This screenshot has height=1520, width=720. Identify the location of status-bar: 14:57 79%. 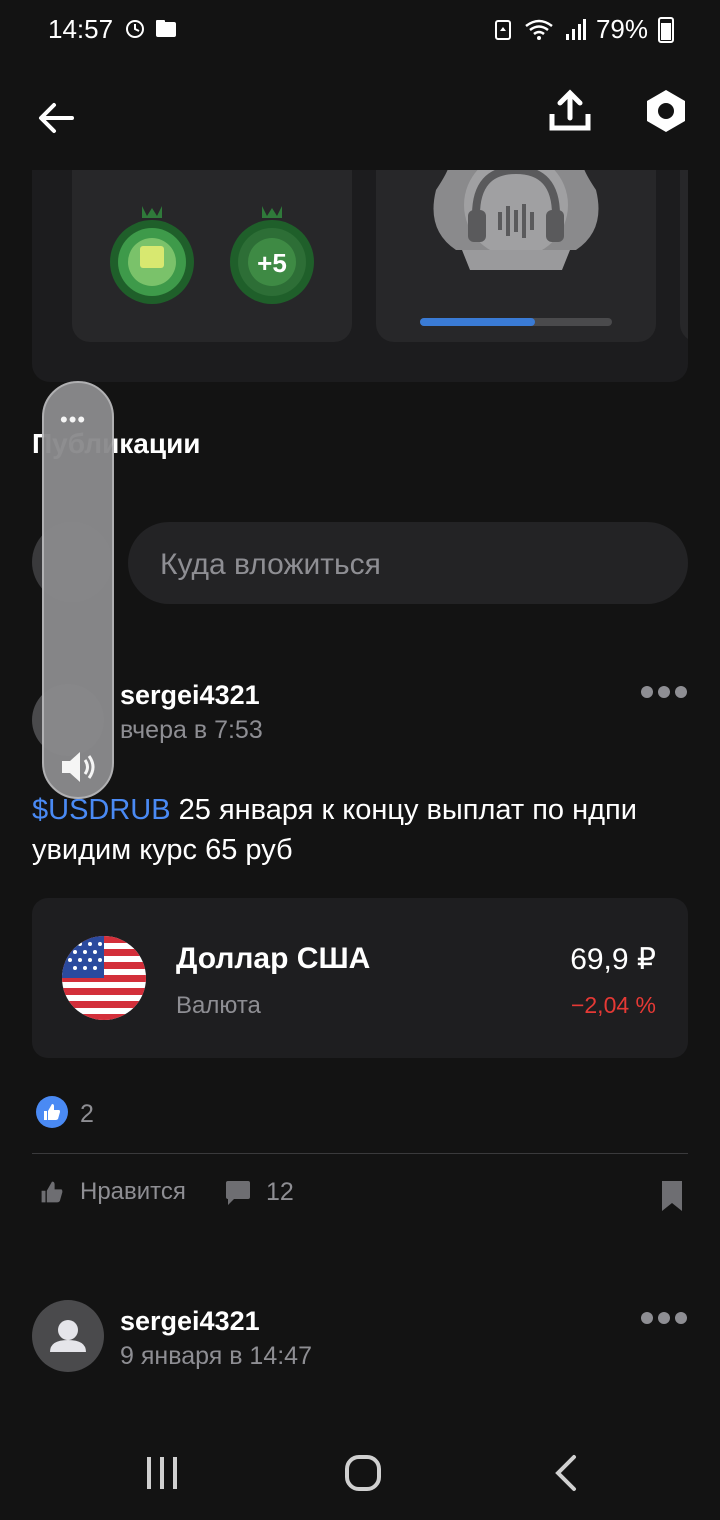
(360, 31).